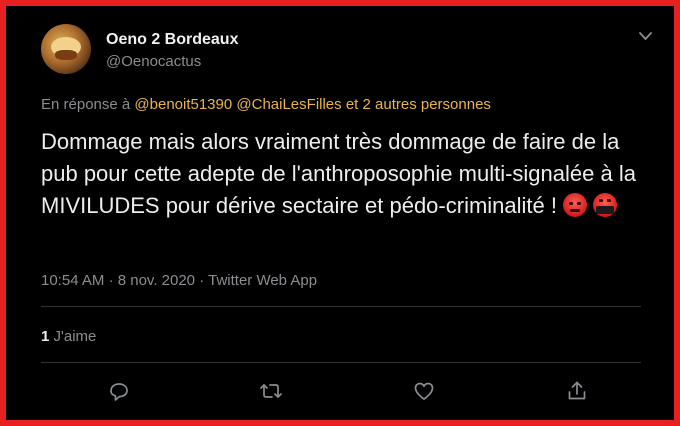 The image size is (680, 426). I want to click on tweet-metadata: 10:54 AM · 8 nov. 2020 · Twitter Web App, so click(179, 280).